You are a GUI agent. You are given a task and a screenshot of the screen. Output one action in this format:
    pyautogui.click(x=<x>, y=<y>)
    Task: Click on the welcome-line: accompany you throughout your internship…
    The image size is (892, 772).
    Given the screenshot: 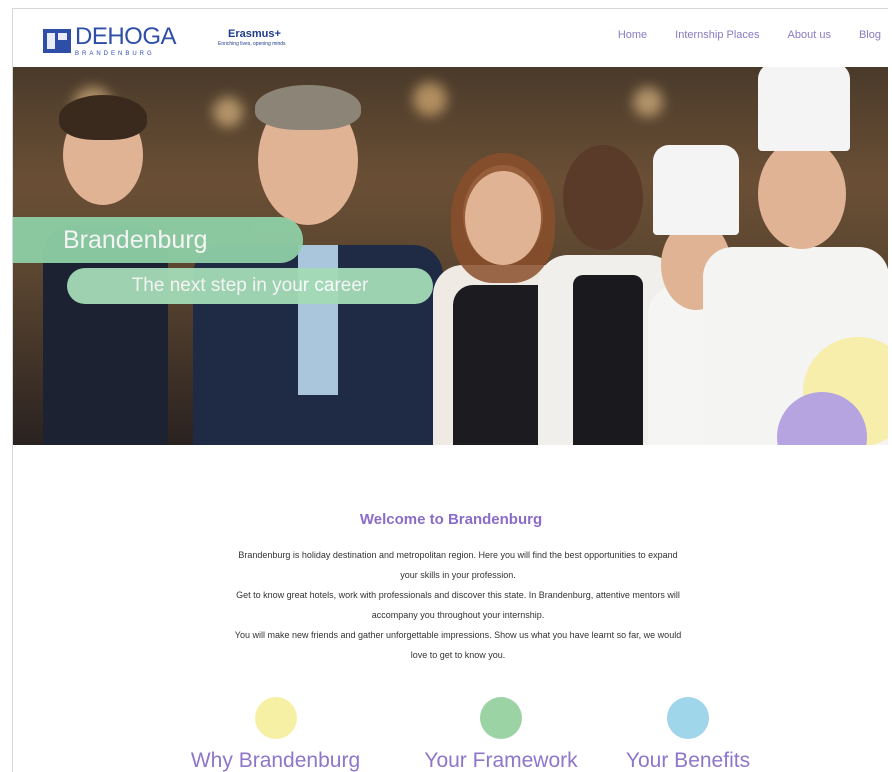 What is the action you would take?
    pyautogui.click(x=458, y=615)
    